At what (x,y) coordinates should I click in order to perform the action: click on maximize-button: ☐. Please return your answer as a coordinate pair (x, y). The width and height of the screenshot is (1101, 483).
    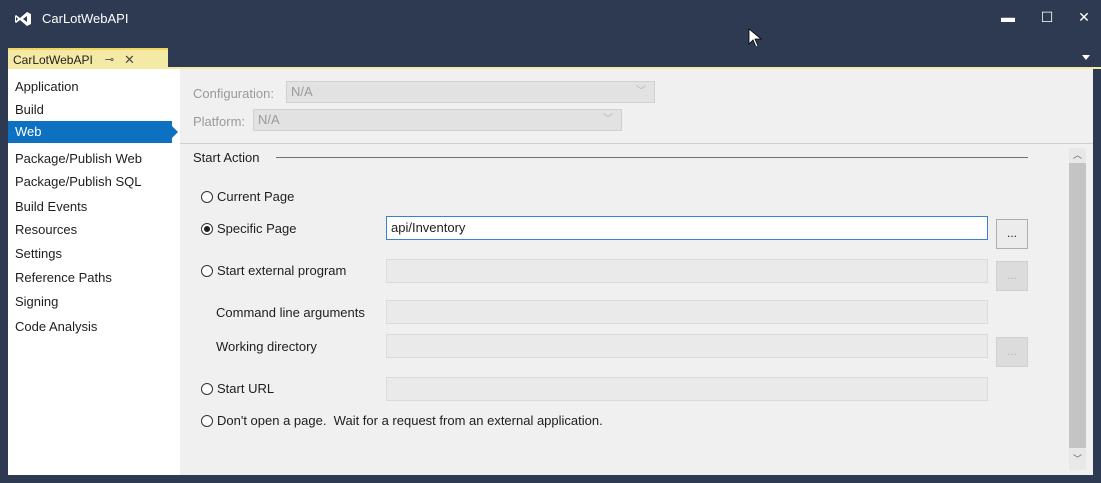
    Looking at the image, I should click on (1047, 17).